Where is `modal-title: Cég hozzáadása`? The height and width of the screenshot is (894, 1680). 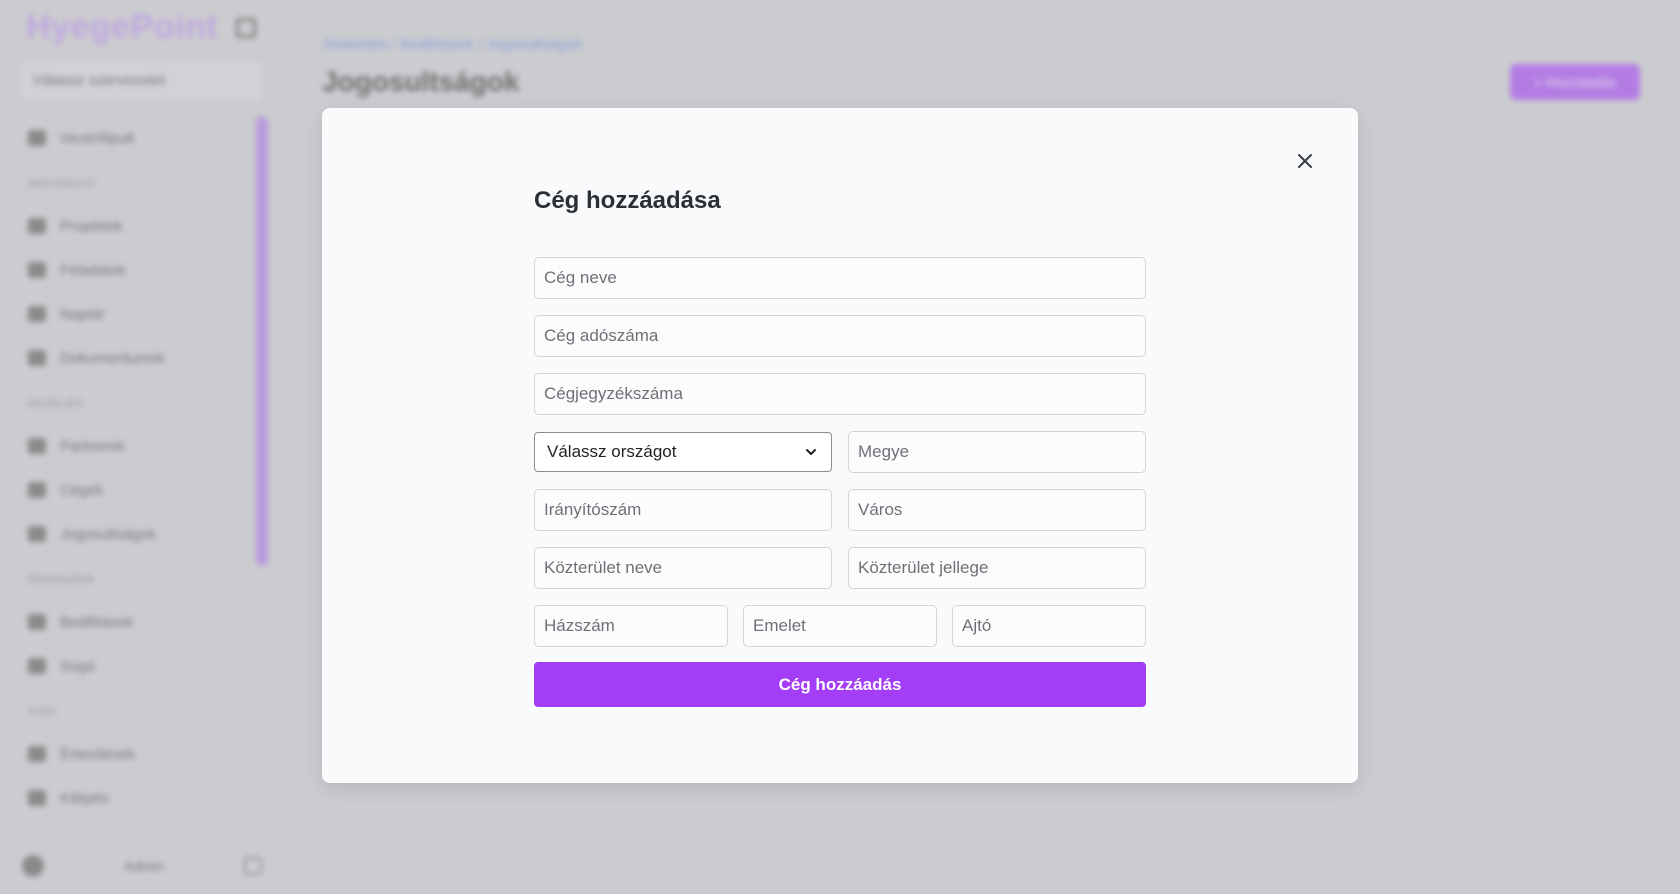 modal-title: Cég hozzáadása is located at coordinates (627, 200).